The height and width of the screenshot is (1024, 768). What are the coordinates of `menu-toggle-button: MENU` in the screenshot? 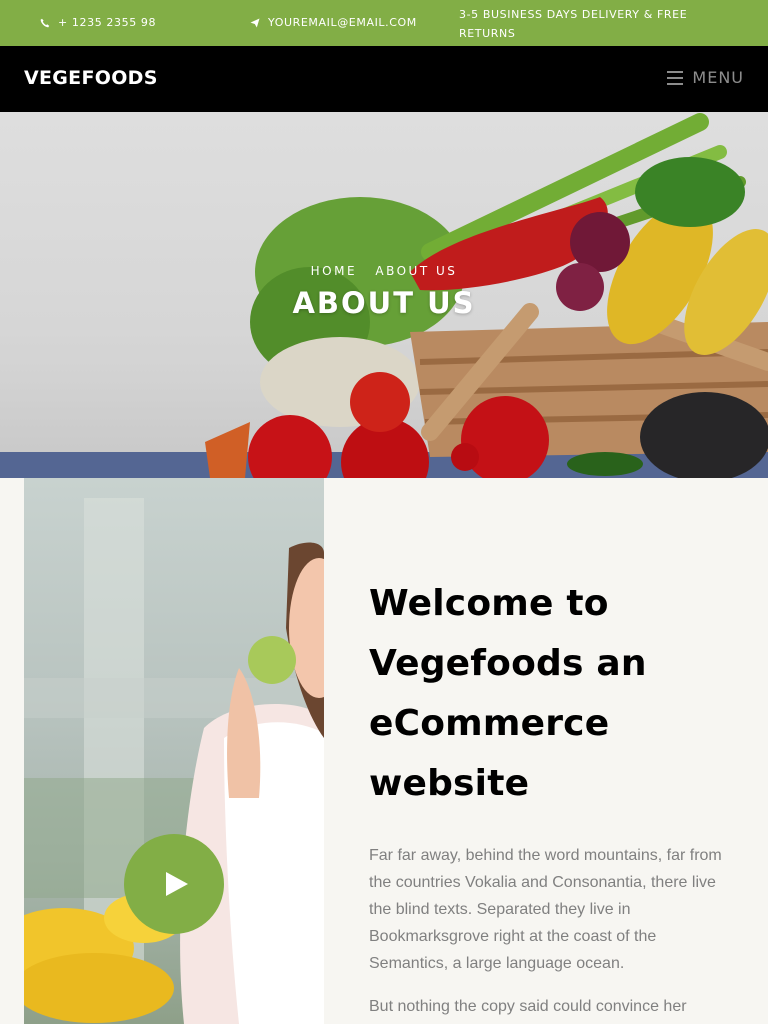 It's located at (705, 77).